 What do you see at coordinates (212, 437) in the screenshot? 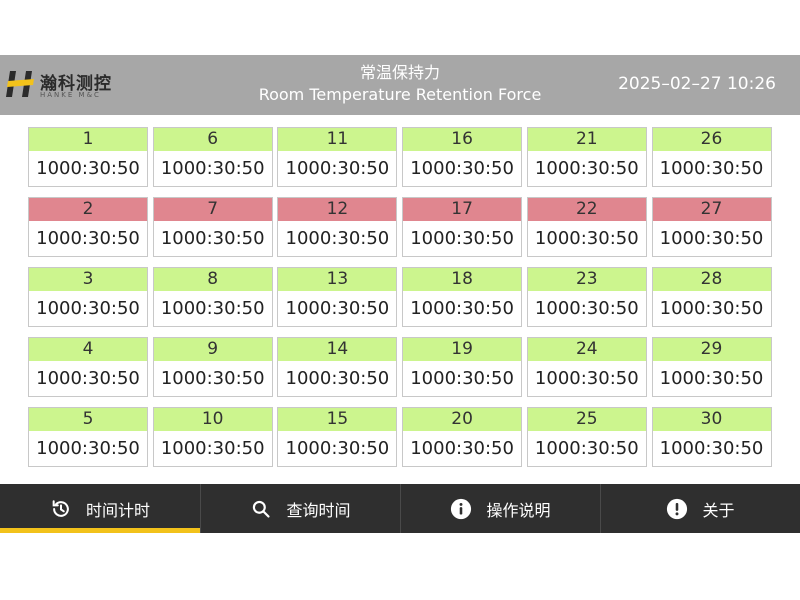
I see `station-cell: 10 1000:30:50` at bounding box center [212, 437].